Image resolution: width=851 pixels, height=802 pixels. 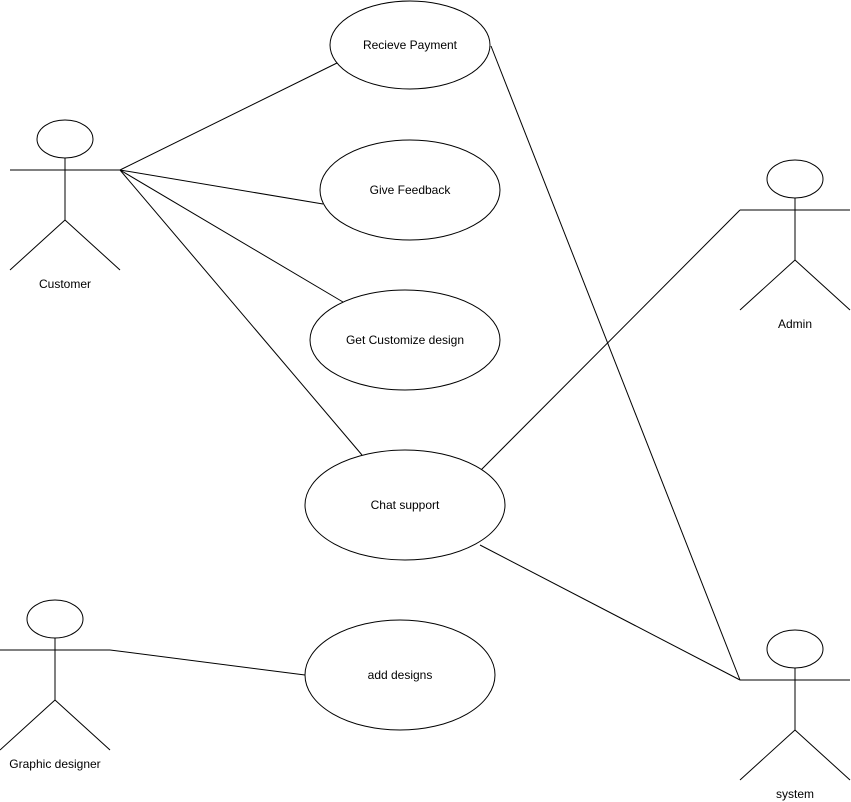 I want to click on actor-label: Graphic designer, so click(x=54, y=764).